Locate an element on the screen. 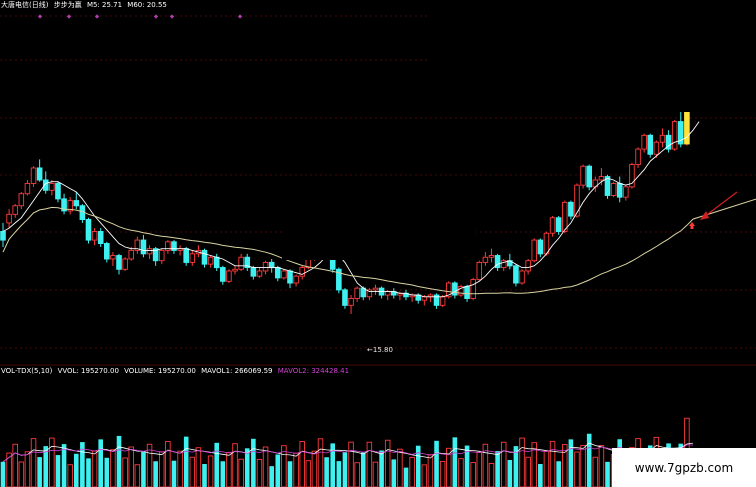  low-price-label: ←15.80 is located at coordinates (380, 350).